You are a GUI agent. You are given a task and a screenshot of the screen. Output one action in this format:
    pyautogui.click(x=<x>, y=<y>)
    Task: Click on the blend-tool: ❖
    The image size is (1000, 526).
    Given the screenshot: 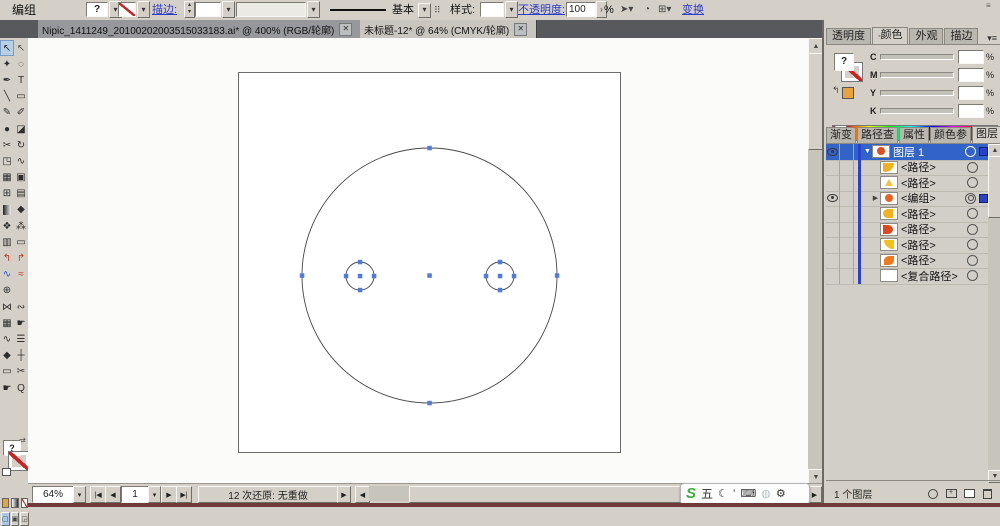 What is the action you would take?
    pyautogui.click(x=7, y=226)
    